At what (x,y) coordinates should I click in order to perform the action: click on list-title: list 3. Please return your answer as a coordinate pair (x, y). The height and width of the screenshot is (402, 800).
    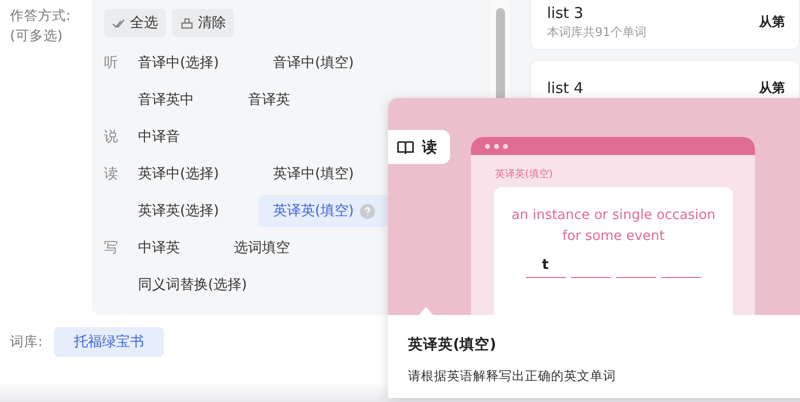
    Looking at the image, I should click on (565, 13).